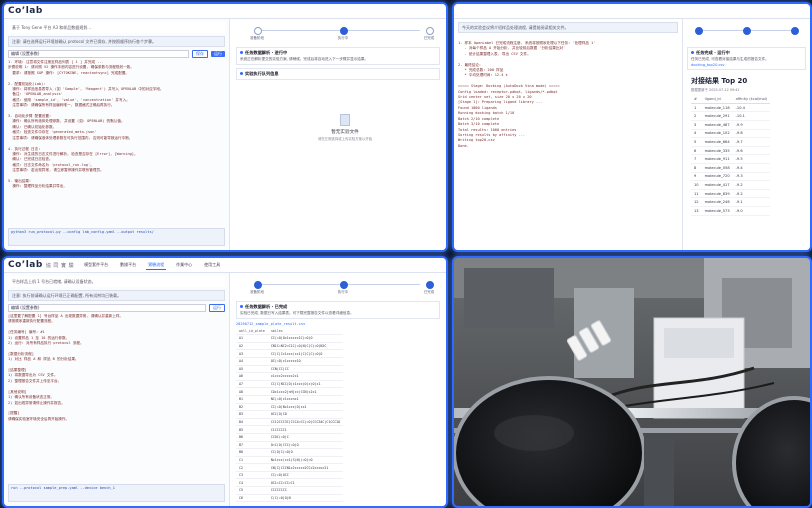 The width and height of the screenshot is (812, 508). What do you see at coordinates (290, 376) in the screenshot?
I see `table-row: A6 c1ccc2ccccc2c1` at bounding box center [290, 376].